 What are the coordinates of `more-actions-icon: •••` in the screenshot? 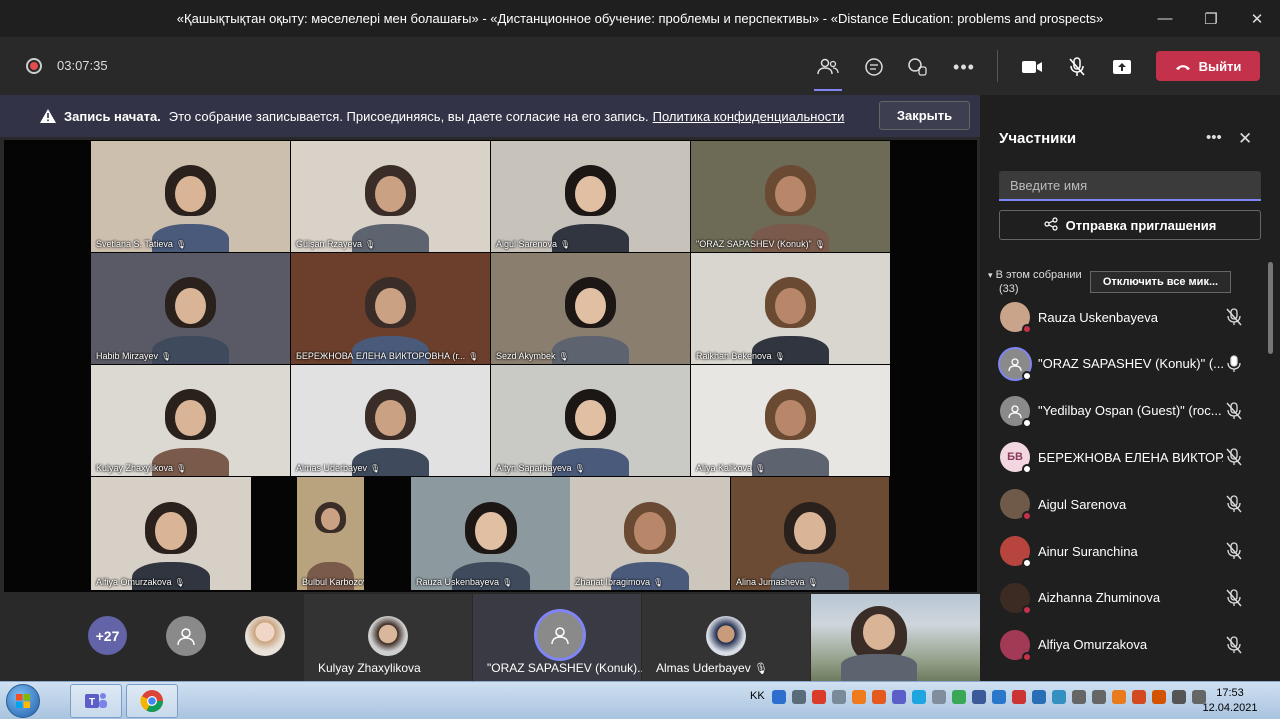 It's located at (964, 67).